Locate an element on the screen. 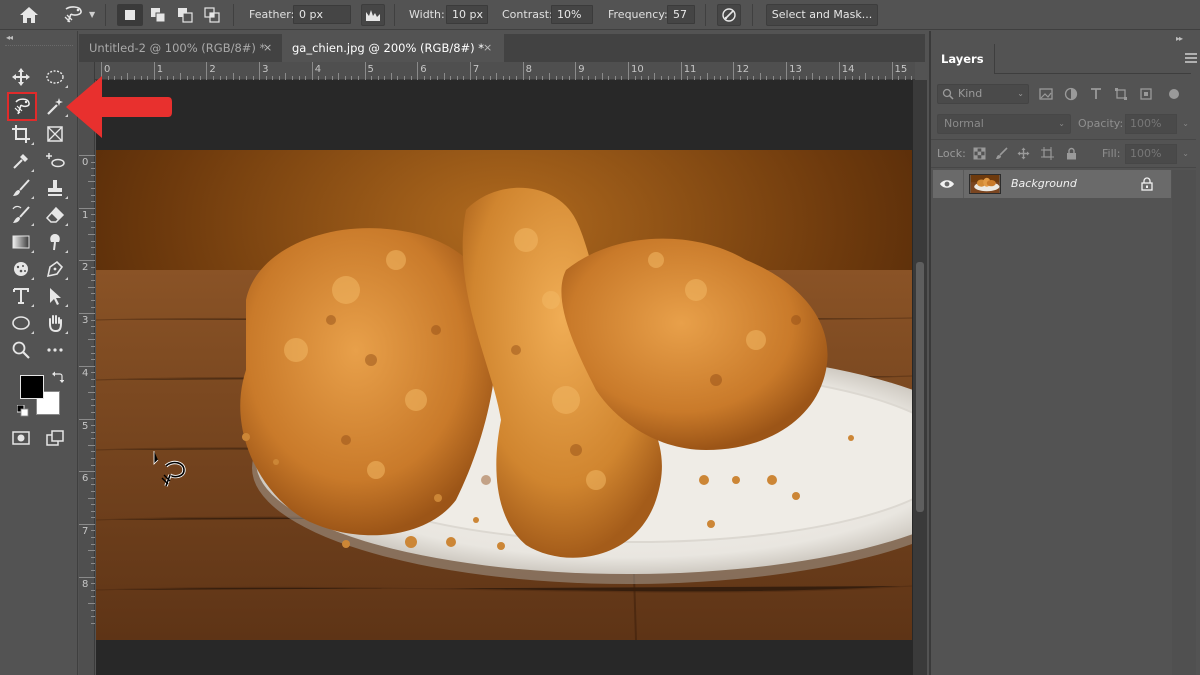 Image resolution: width=1200 pixels, height=675 pixels. lock-icon is located at coordinates (1147, 184).